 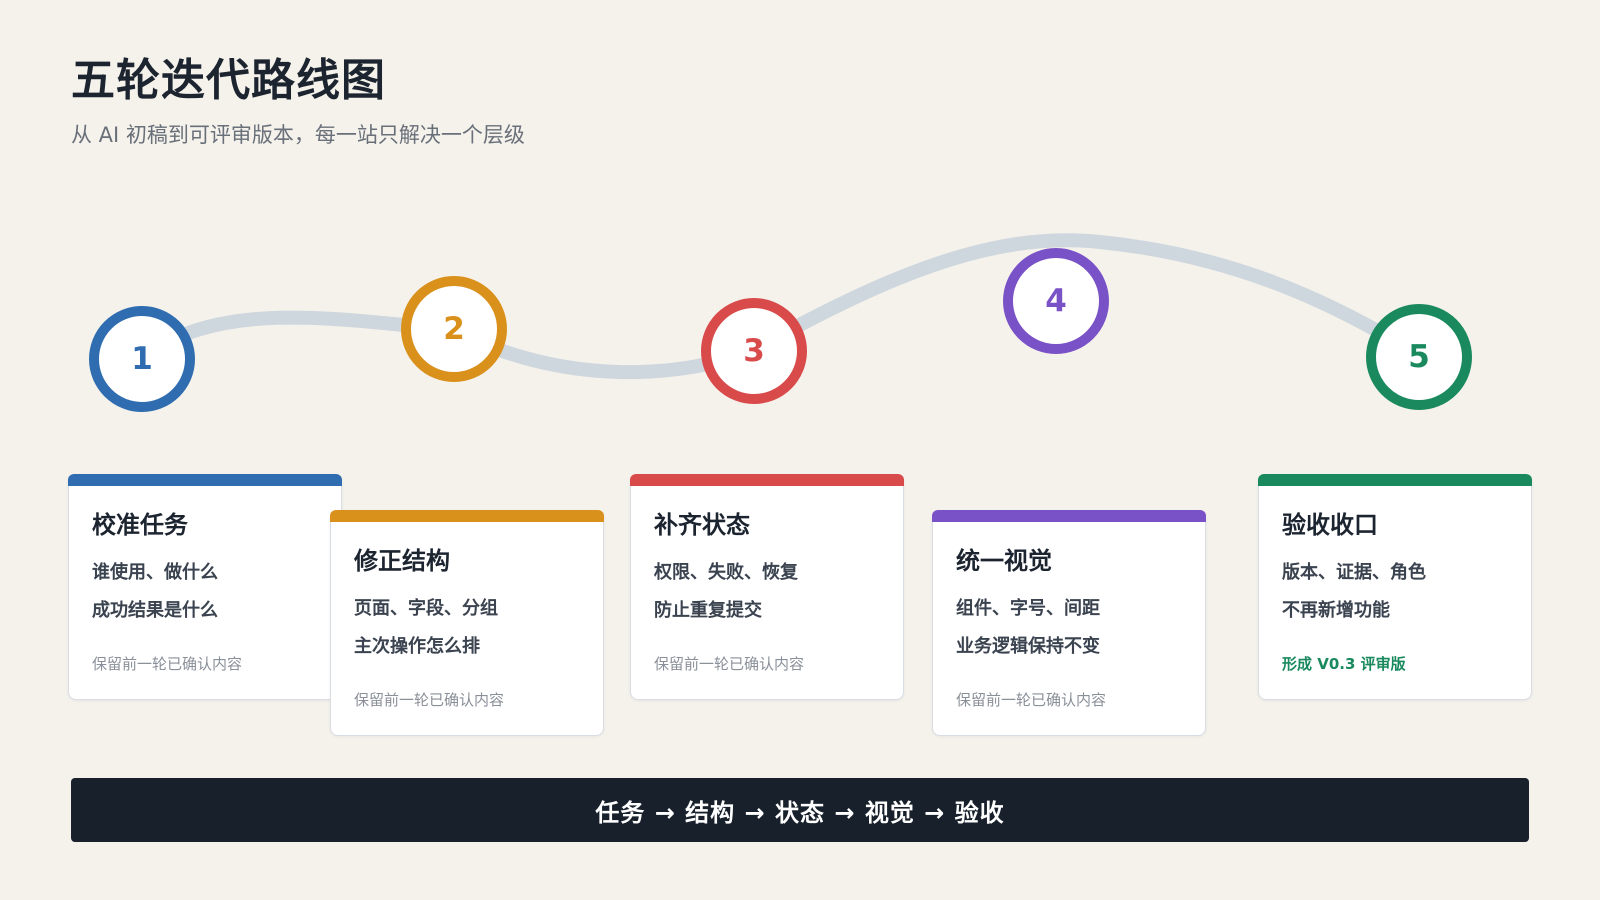 What do you see at coordinates (1395, 587) in the screenshot?
I see `stage-card-5: 验收收口 版本、证据、角色 不再新增功能 形成 V0.3 评审版` at bounding box center [1395, 587].